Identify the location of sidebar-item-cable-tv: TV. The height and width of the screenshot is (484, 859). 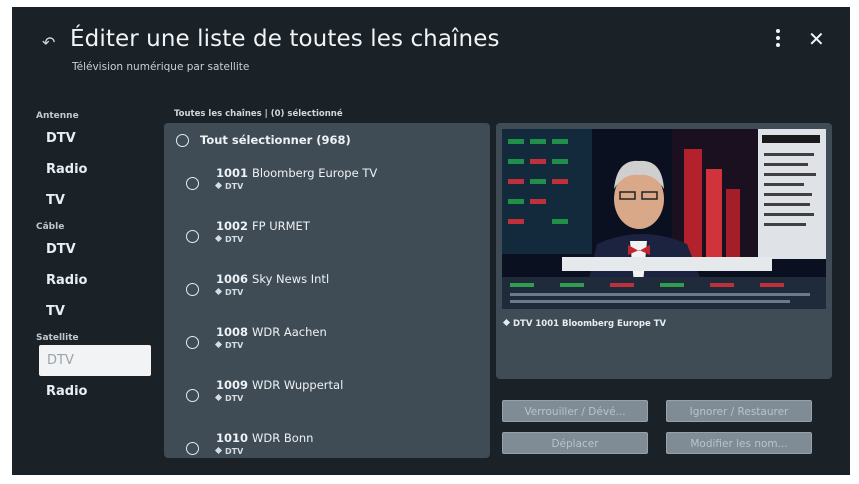
(97, 311).